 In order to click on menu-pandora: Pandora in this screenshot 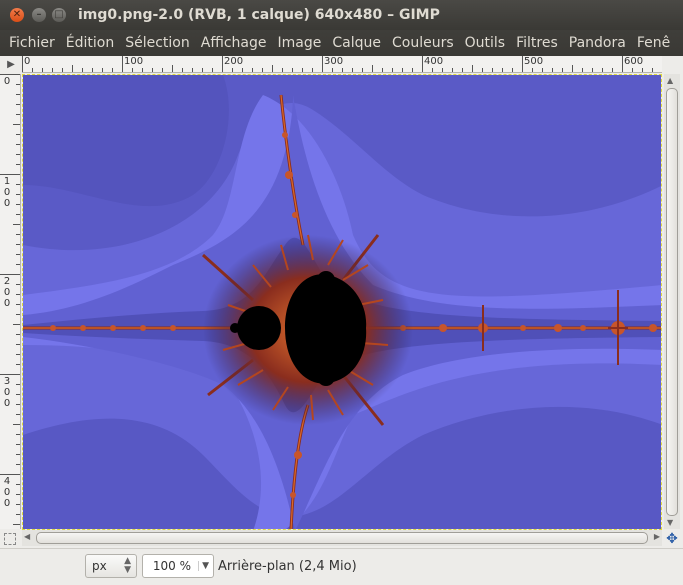, I will do `click(598, 43)`.